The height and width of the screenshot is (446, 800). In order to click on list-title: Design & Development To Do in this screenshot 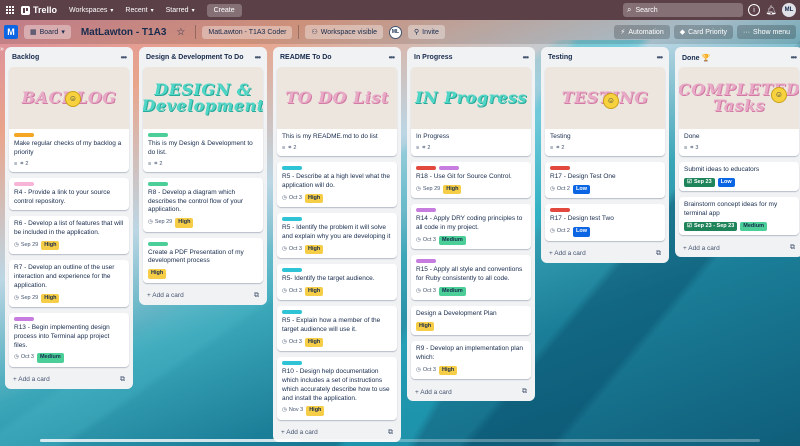, I will do `click(195, 57)`.